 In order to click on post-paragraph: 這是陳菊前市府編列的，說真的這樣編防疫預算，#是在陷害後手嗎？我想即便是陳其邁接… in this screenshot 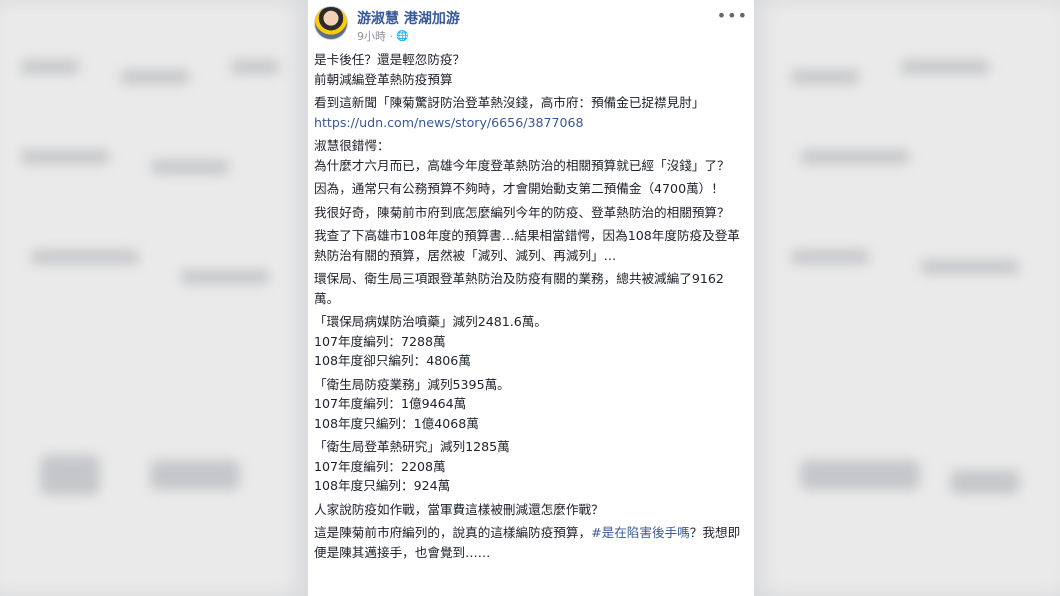, I will do `click(530, 542)`.